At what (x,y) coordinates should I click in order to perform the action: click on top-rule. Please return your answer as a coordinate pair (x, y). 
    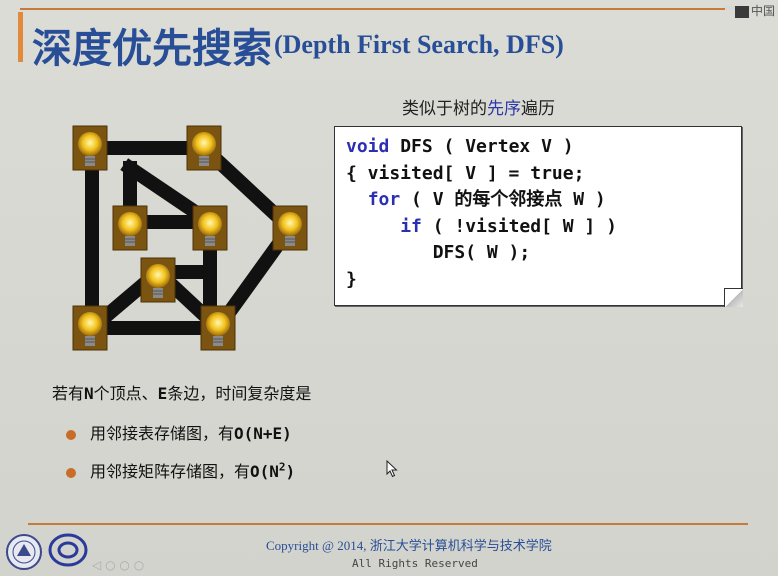
    Looking at the image, I should click on (372, 9).